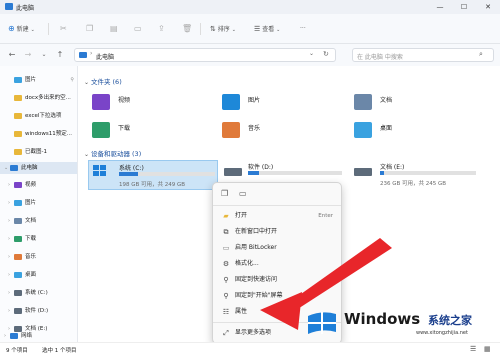  What do you see at coordinates (101, 130) in the screenshot?
I see `downloads-folder-icon` at bounding box center [101, 130].